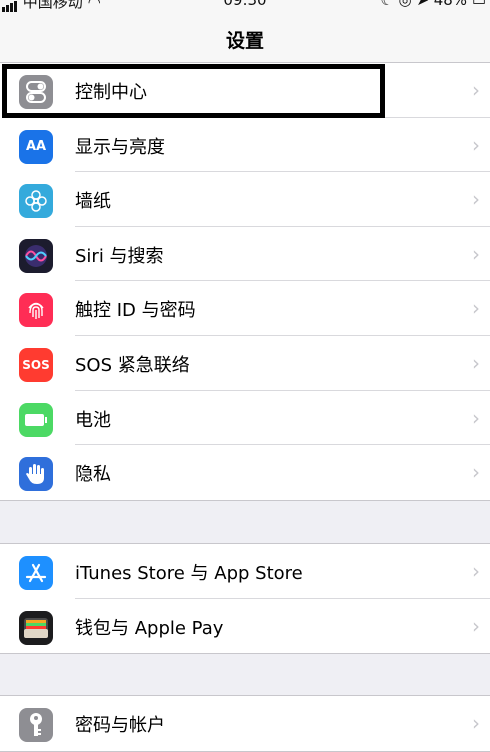  What do you see at coordinates (405, 4) in the screenshot?
I see `lock-rotation-icon: ◎` at bounding box center [405, 4].